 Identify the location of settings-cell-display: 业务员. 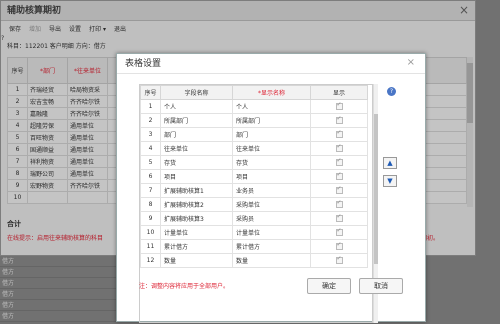
(271, 190).